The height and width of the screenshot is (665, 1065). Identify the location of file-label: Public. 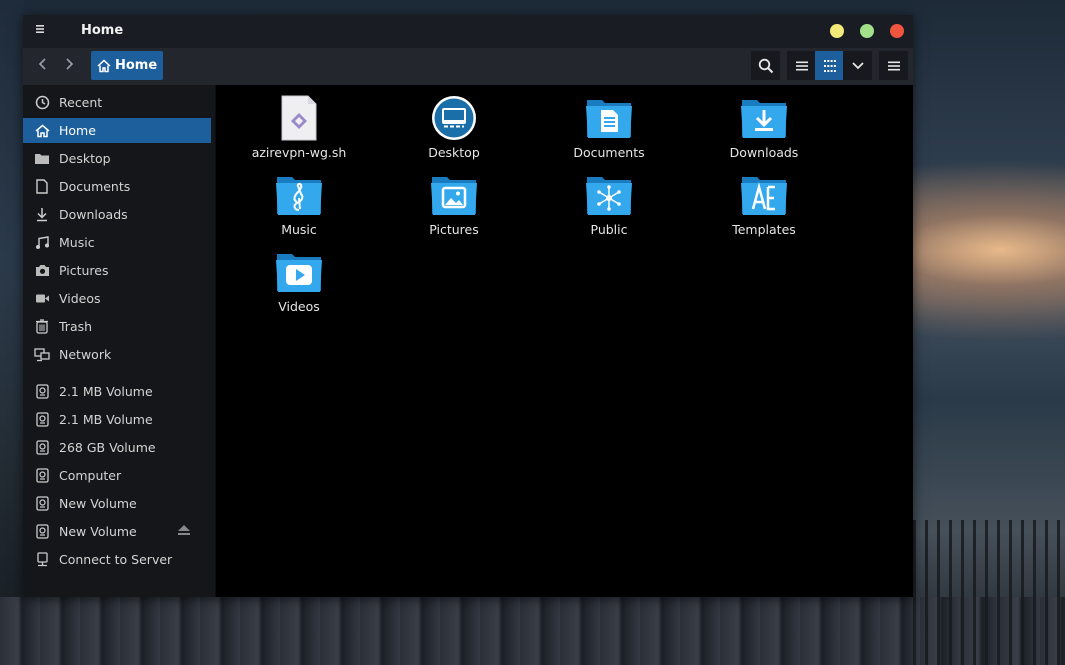
(609, 229).